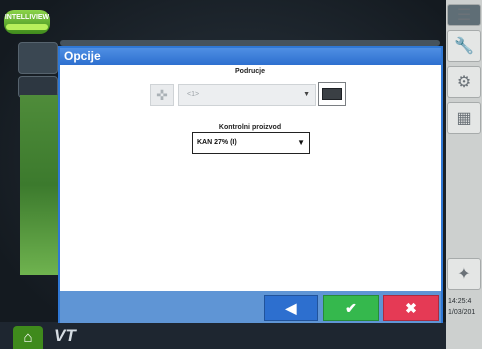  Describe the element at coordinates (40, 185) in the screenshot. I see `background-map` at that location.